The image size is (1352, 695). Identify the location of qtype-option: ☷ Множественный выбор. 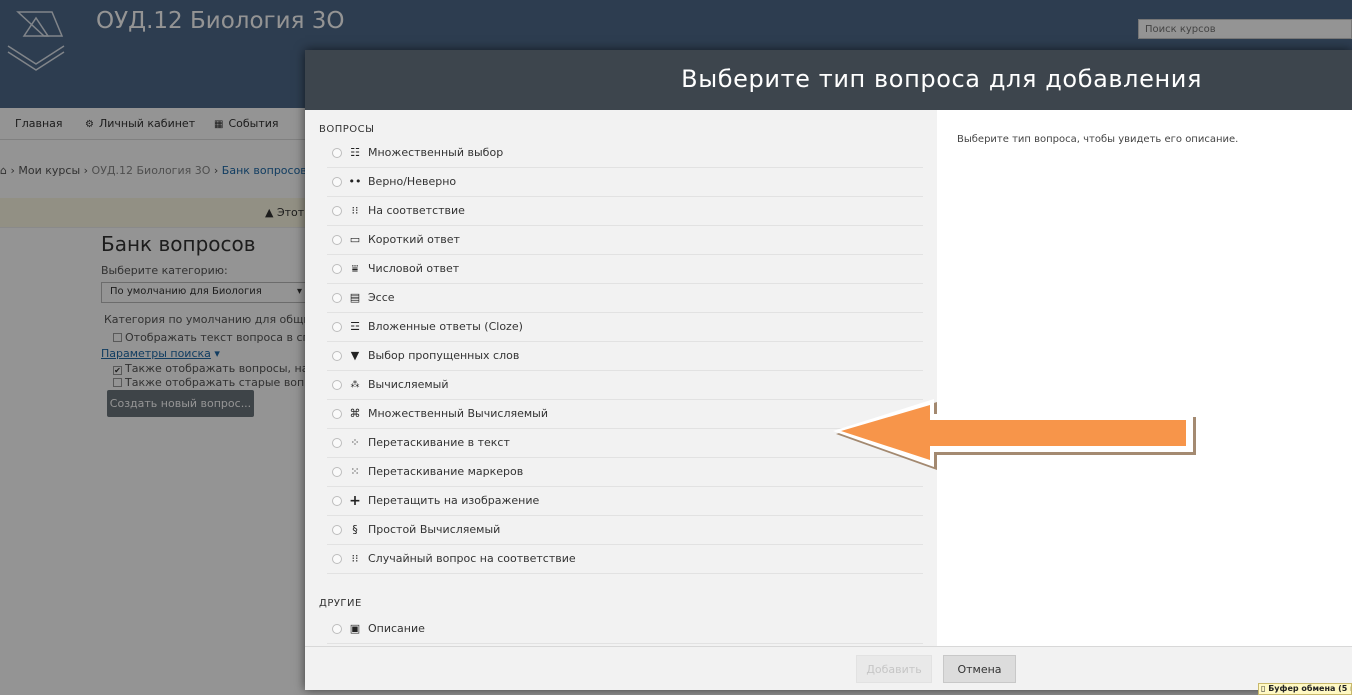
(625, 153).